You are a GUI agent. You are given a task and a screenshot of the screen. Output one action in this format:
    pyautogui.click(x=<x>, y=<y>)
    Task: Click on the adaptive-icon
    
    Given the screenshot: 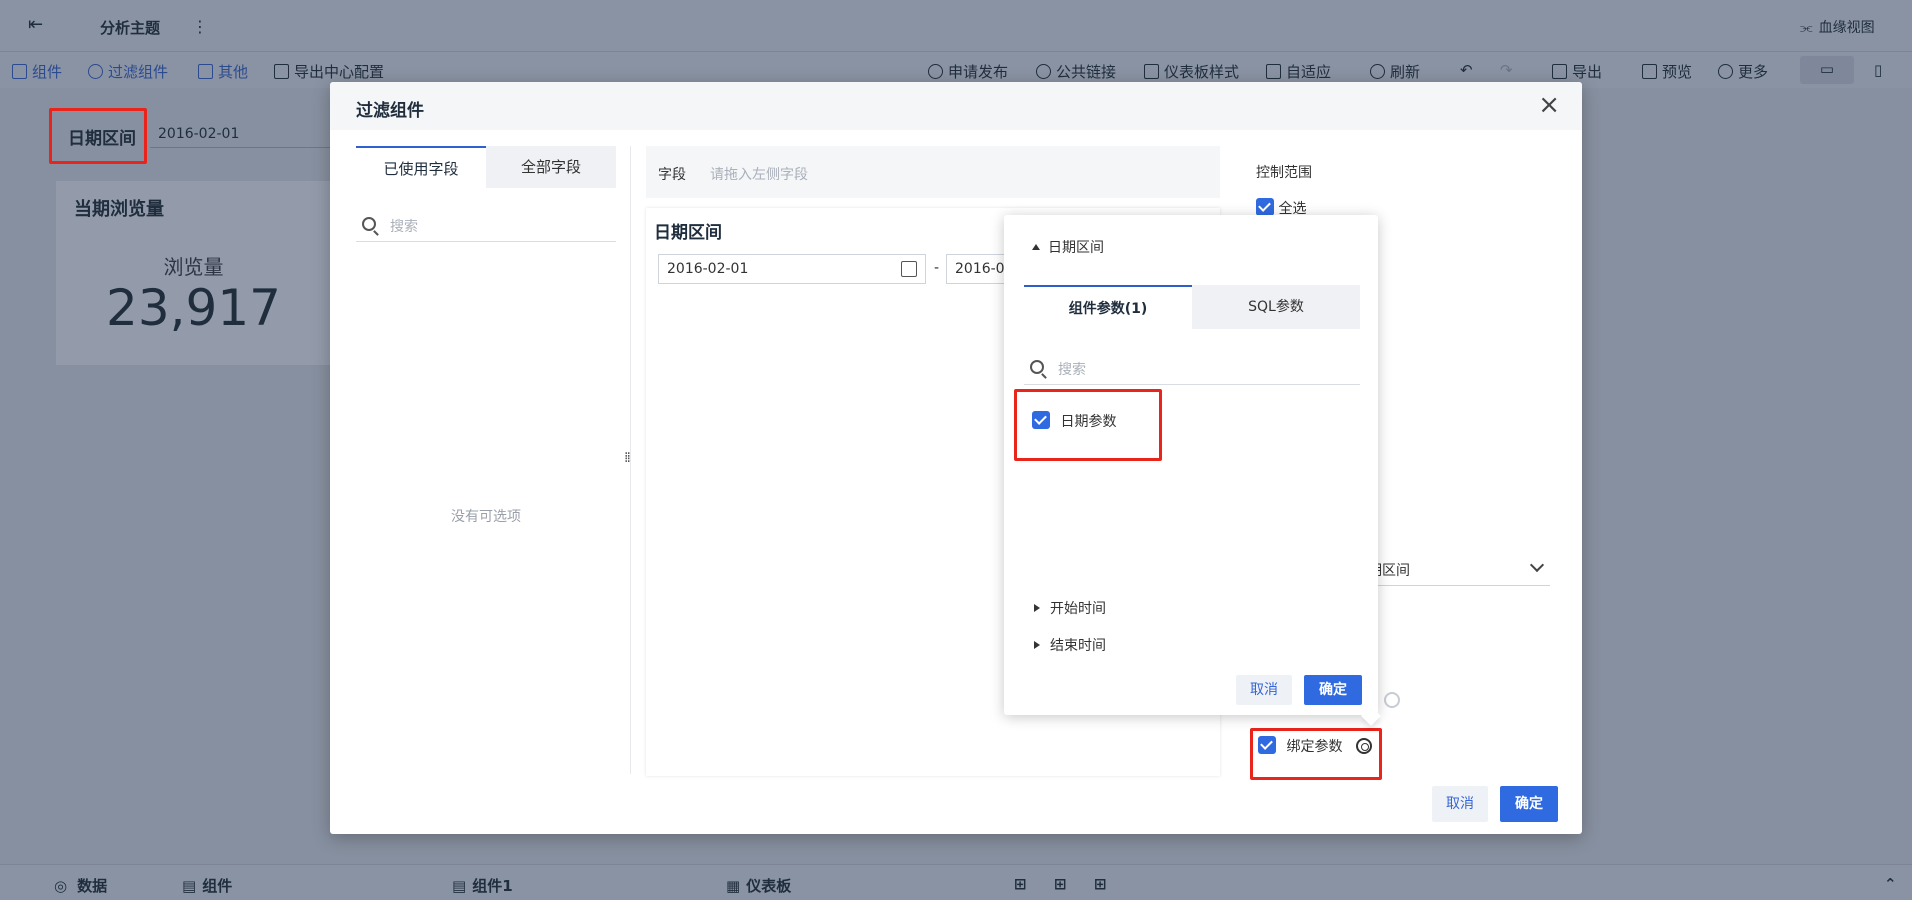 What is the action you would take?
    pyautogui.click(x=1273, y=71)
    